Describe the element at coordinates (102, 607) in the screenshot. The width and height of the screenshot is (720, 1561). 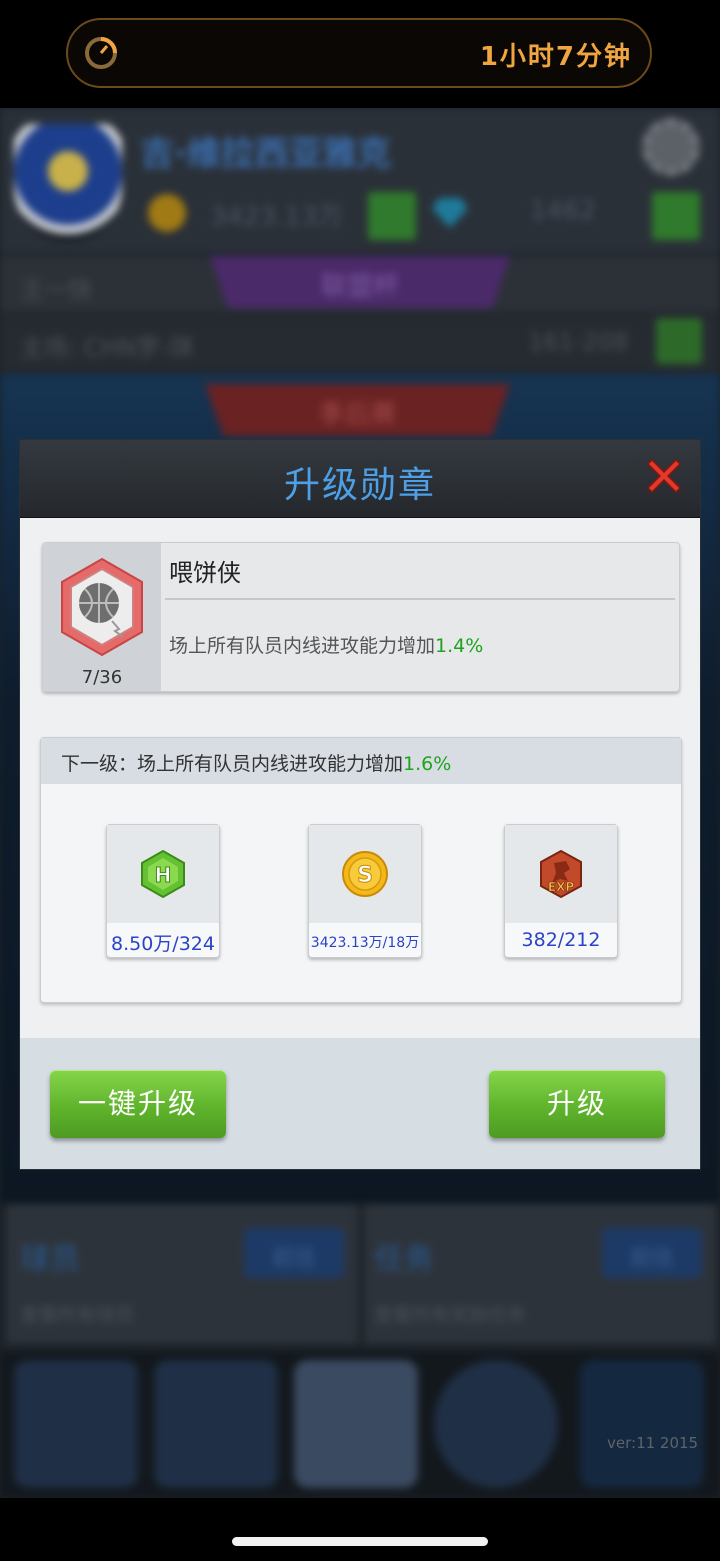
I see `basketball-medal-icon` at that location.